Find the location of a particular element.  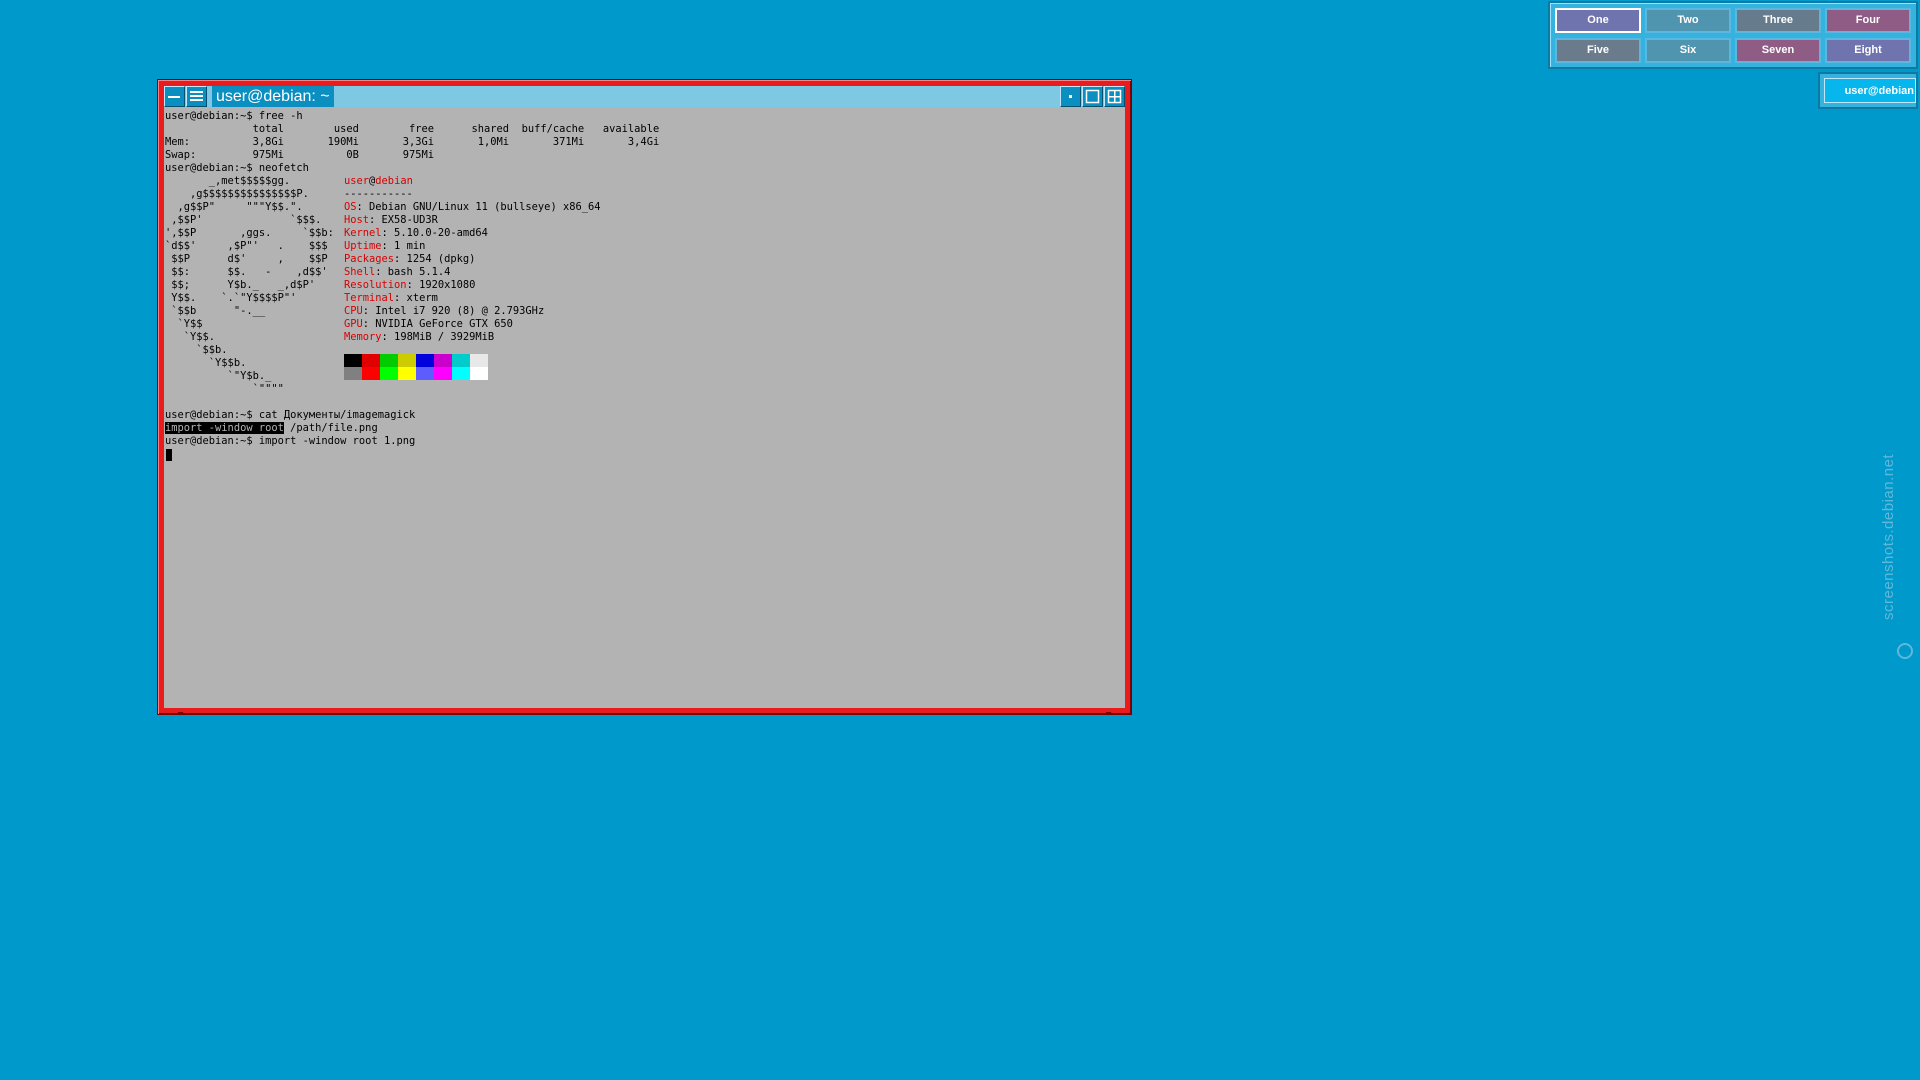

neofetch-title: user@debian is located at coordinates (378, 181).